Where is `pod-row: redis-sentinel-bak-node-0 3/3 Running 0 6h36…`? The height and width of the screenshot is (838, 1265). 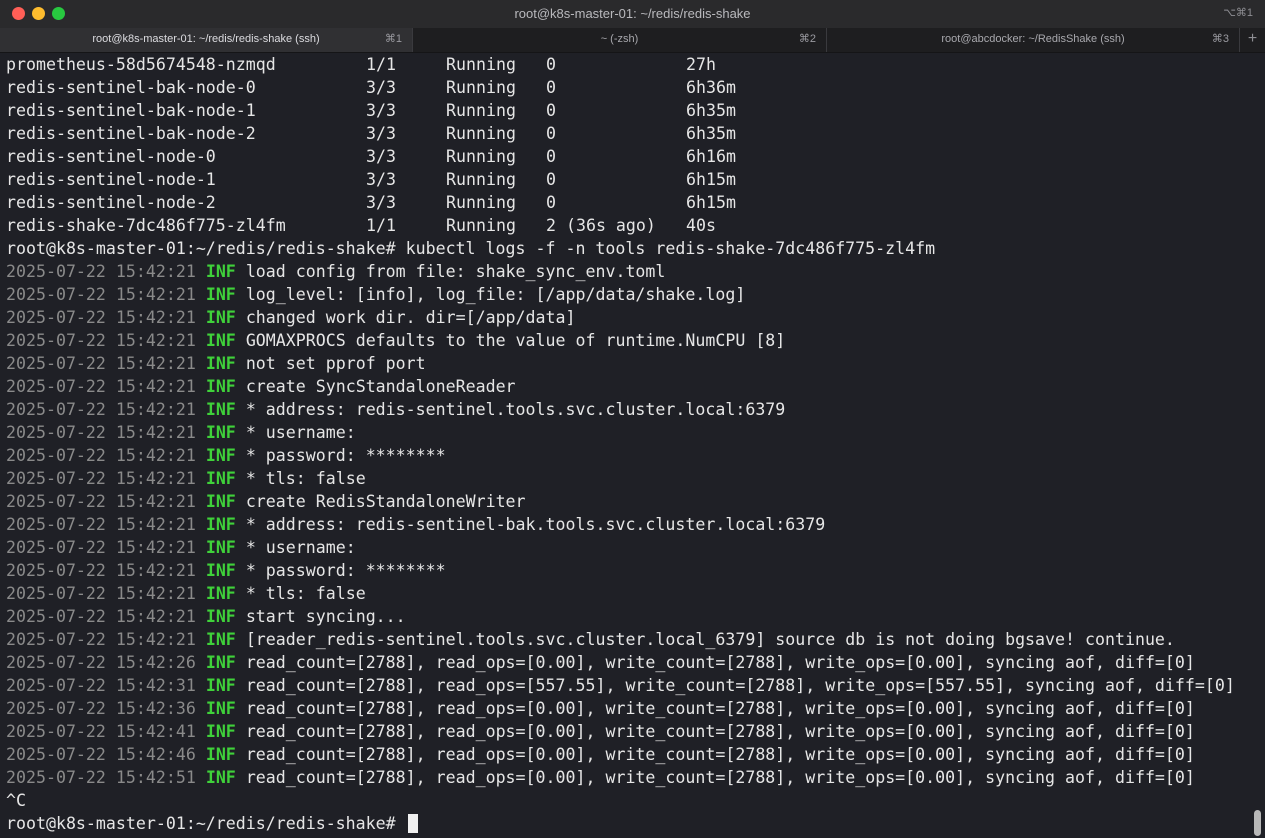
pod-row: redis-sentinel-bak-node-0 3/3 Running 0 6h36… is located at coordinates (628, 87).